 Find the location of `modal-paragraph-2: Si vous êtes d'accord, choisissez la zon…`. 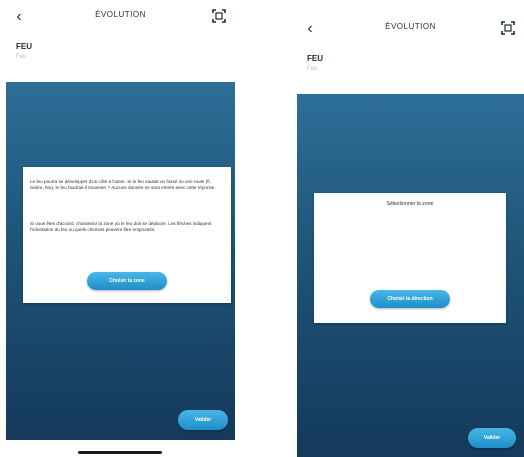

modal-paragraph-2: Si vous êtes d'accord, choisissez la zon… is located at coordinates (121, 226).